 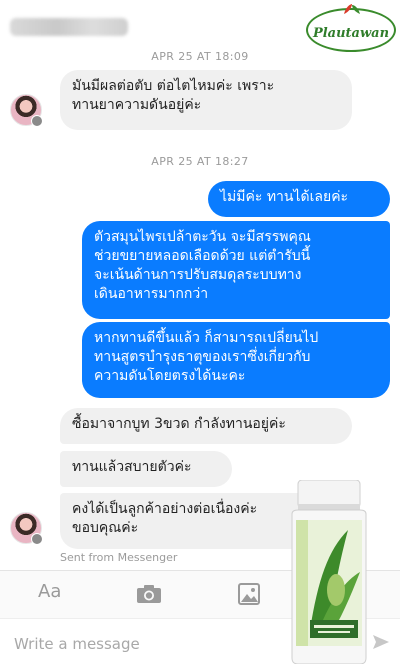 What do you see at coordinates (132, 467) in the screenshot?
I see `message-line: ทานแล้วสบายตัวค่ะ` at bounding box center [132, 467].